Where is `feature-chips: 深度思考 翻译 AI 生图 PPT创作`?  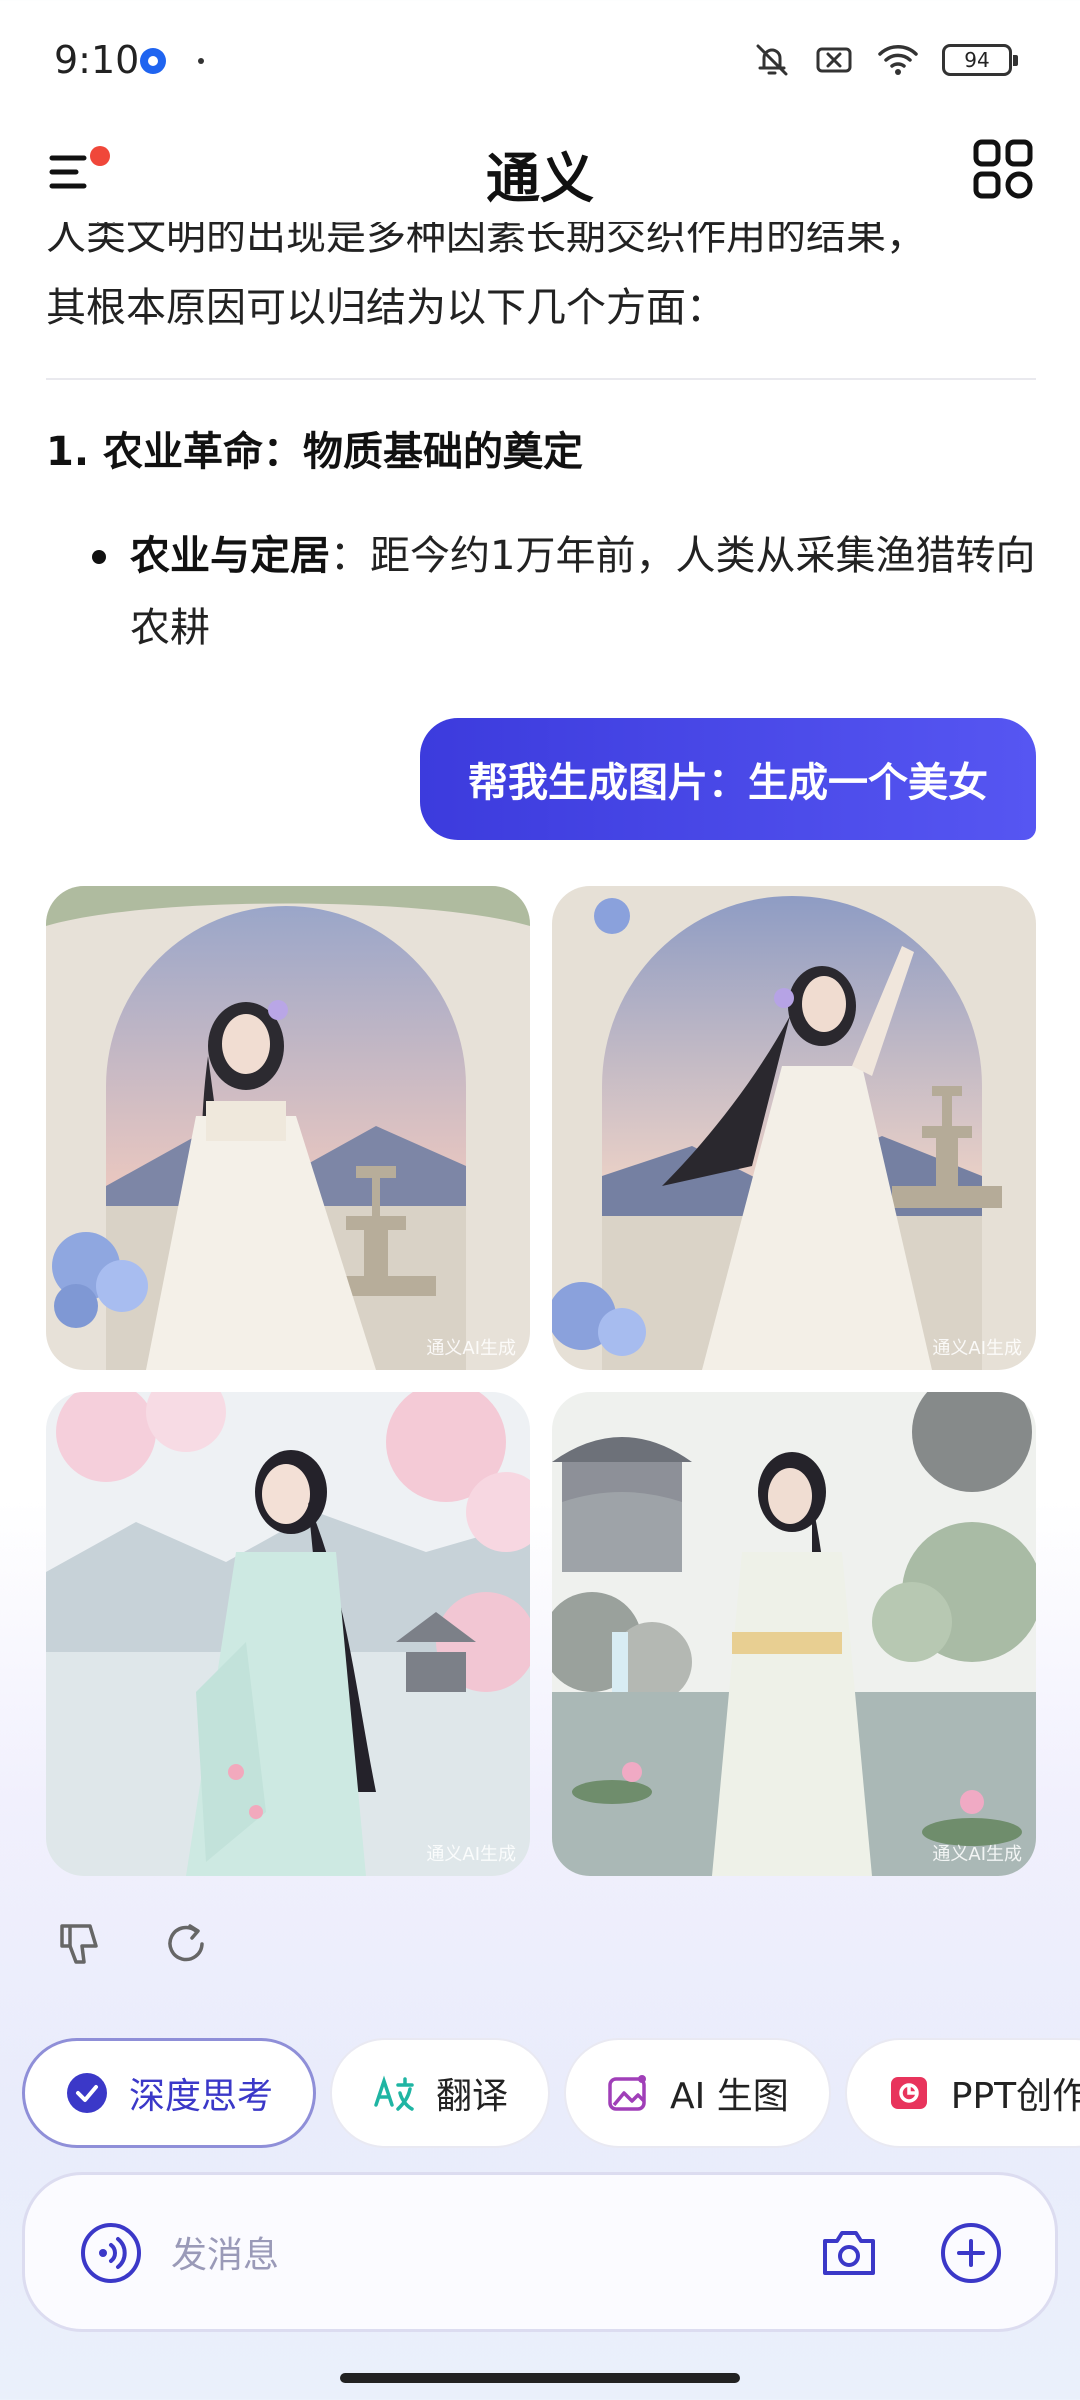 feature-chips: 深度思考 翻译 AI 生图 PPT创作 is located at coordinates (551, 2093).